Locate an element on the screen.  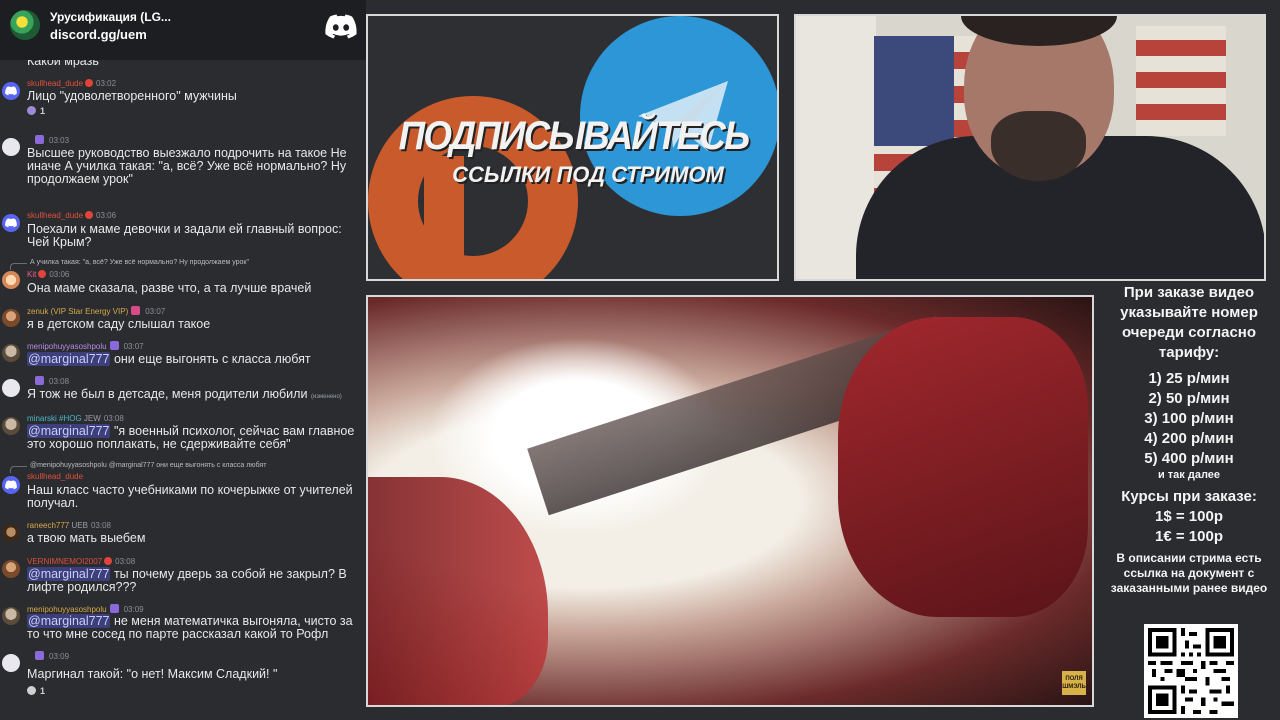
discord-logo-icon is located at coordinates (341, 26).